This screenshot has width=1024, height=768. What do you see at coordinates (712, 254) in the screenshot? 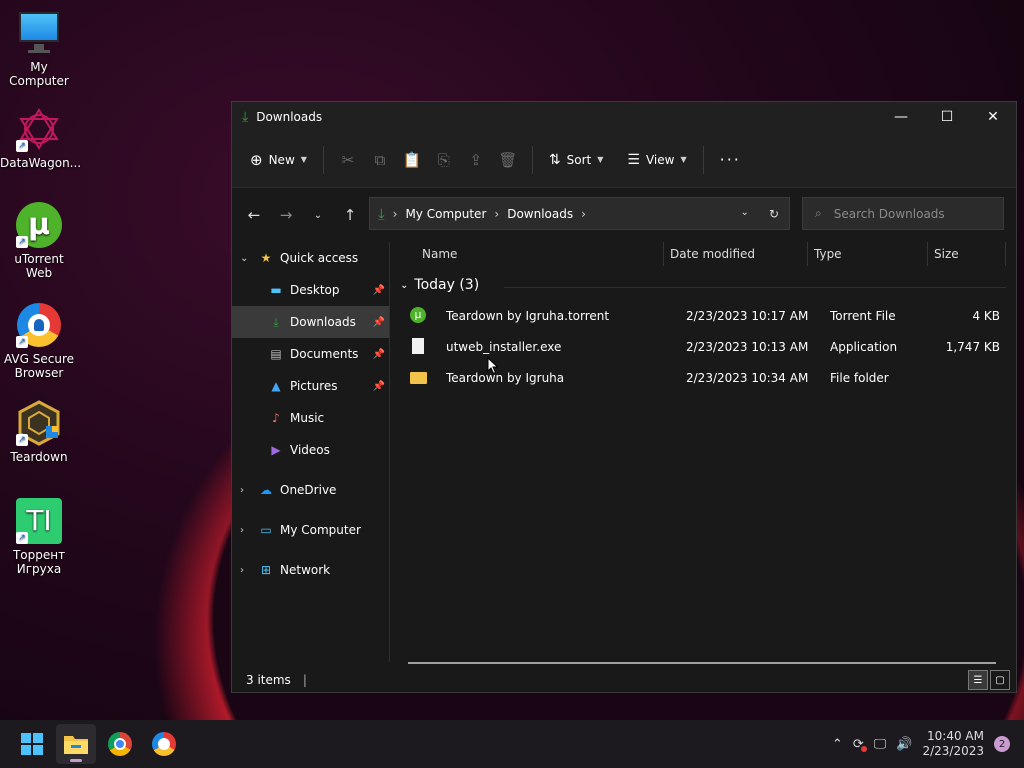
I see `column-header-date: Date modified` at bounding box center [712, 254].